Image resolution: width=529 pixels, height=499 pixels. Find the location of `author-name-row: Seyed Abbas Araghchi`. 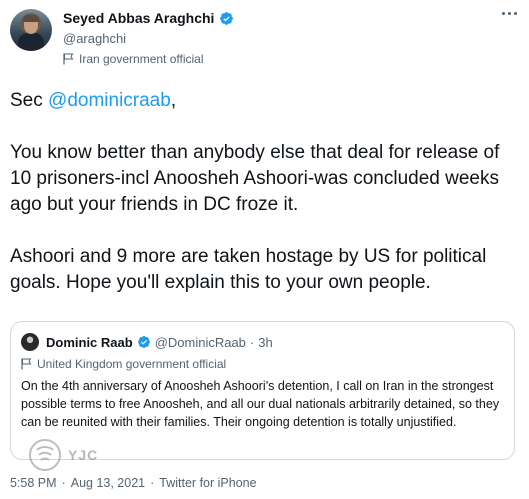

author-name-row: Seyed Abbas Araghchi is located at coordinates (148, 18).